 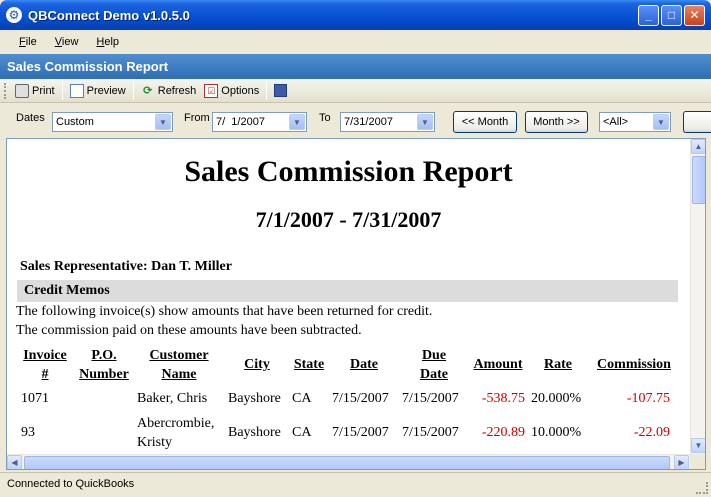 What do you see at coordinates (556, 398) in the screenshot?
I see `rate-cell: 20.000%` at bounding box center [556, 398].